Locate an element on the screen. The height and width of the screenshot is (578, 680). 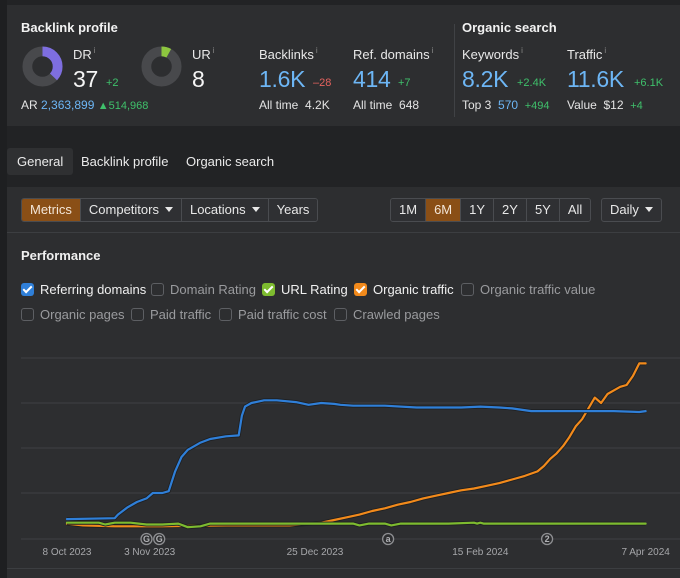
ref-domains-delta: +7 is located at coordinates (404, 83).